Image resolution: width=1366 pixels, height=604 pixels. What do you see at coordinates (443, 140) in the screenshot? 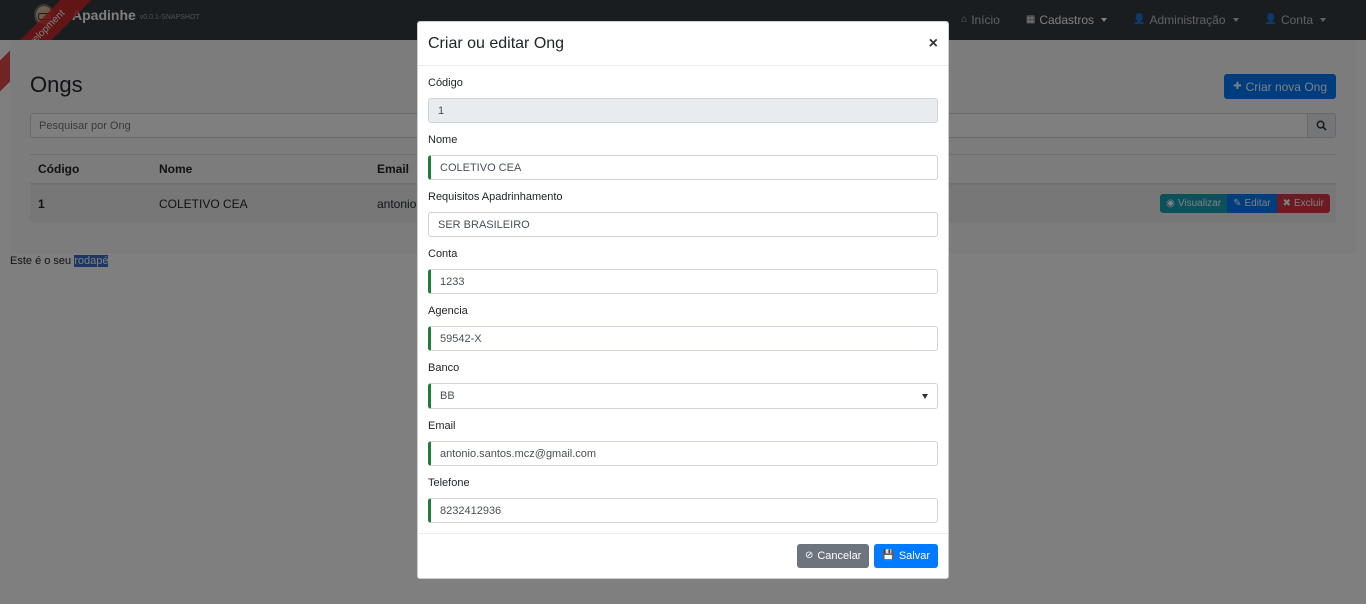
I see `name-label: Nome` at bounding box center [443, 140].